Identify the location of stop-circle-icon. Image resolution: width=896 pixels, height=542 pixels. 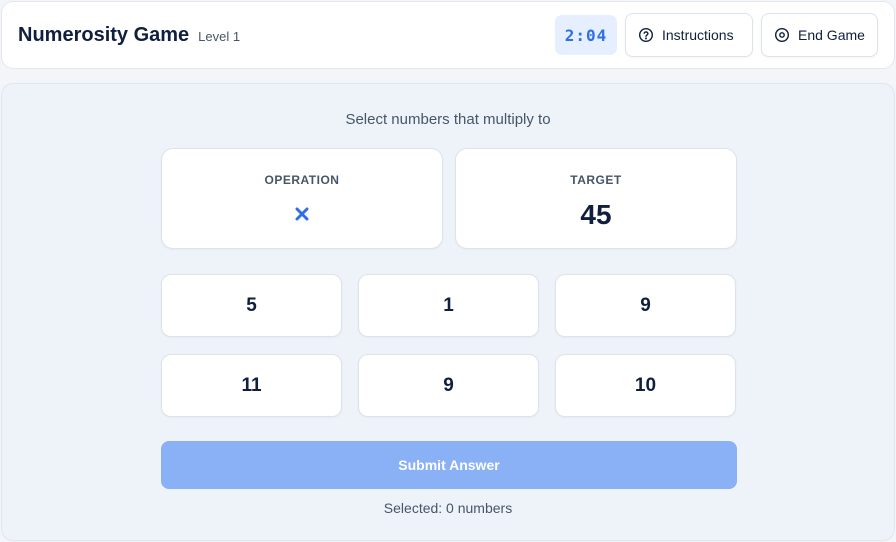
(782, 35).